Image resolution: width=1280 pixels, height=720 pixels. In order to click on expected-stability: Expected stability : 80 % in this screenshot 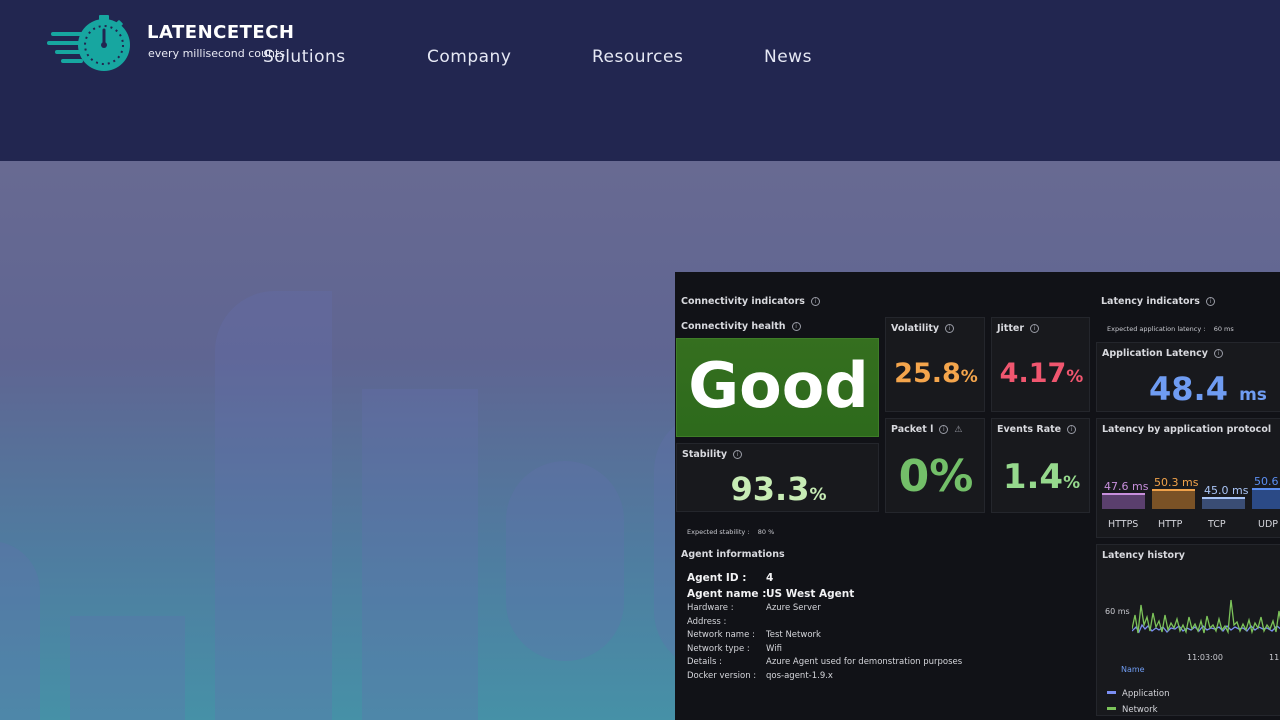, I will do `click(731, 532)`.